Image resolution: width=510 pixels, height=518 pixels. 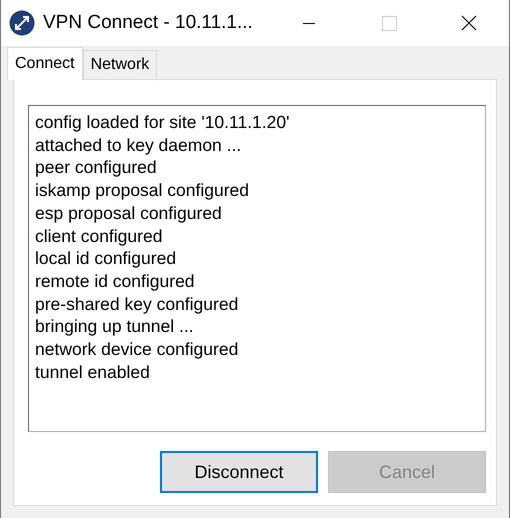 I want to click on log-line: local id configured, so click(x=106, y=258).